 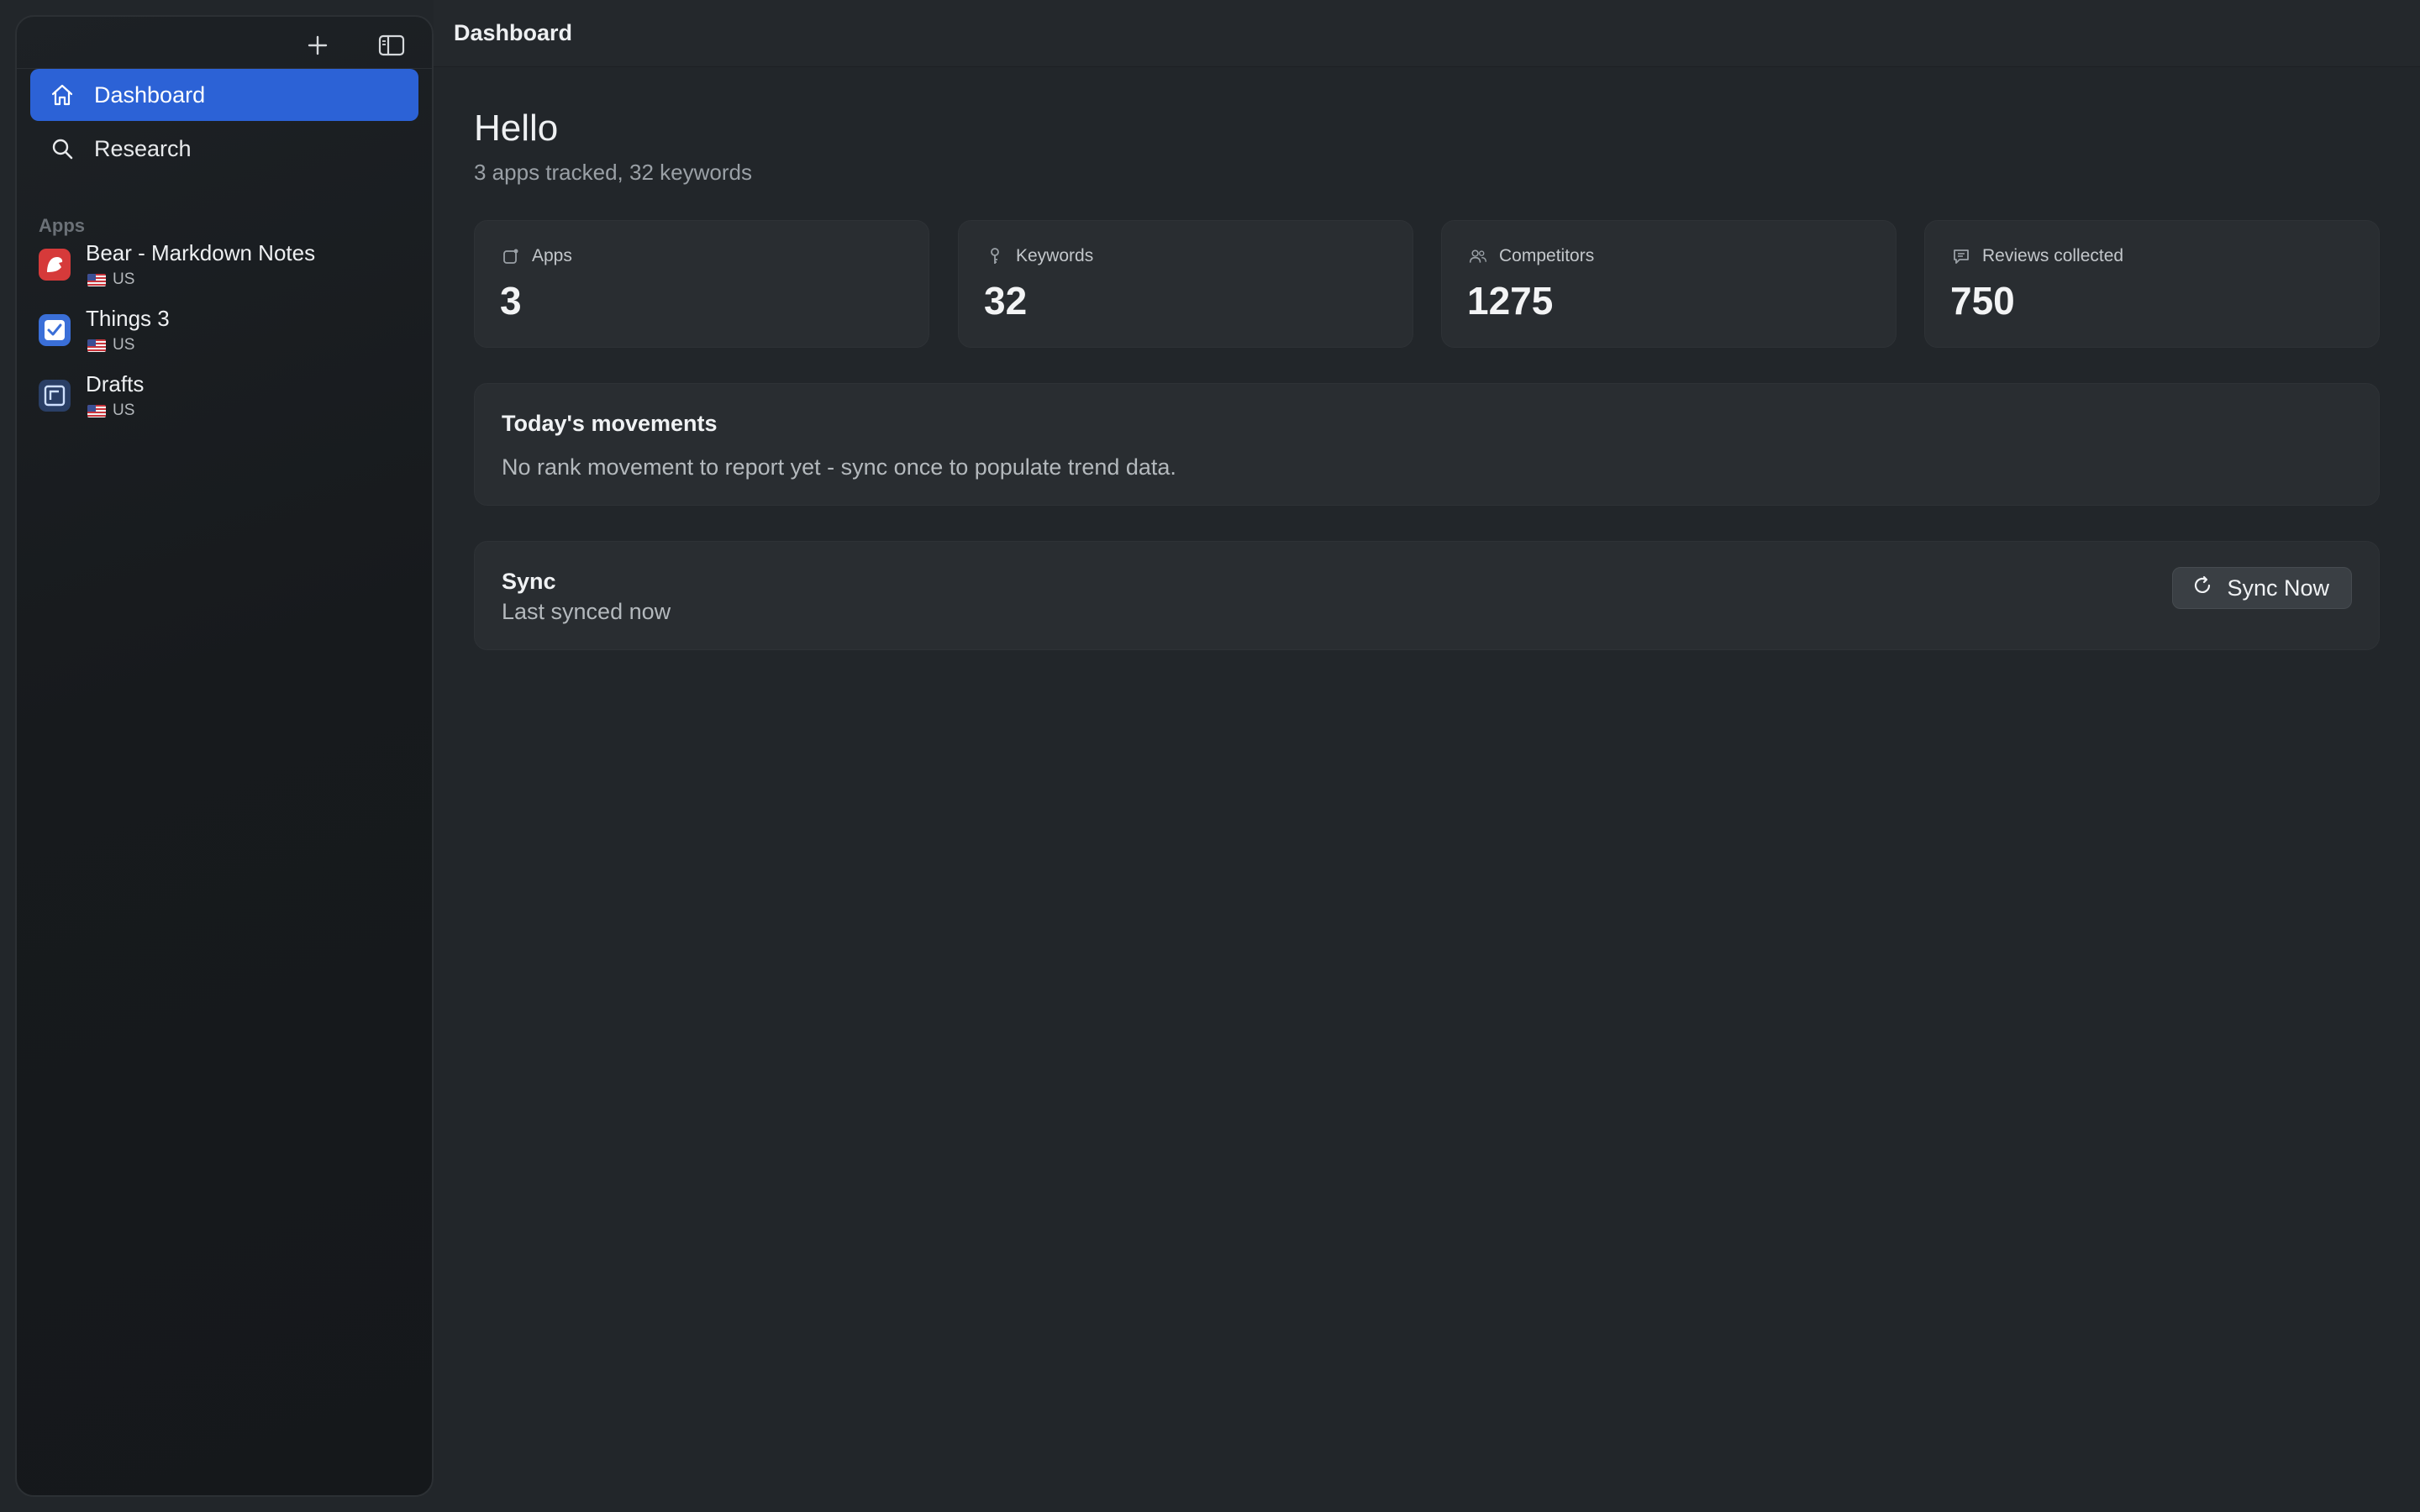 I want to click on sidebar-item-label: Dashboard, so click(x=150, y=94).